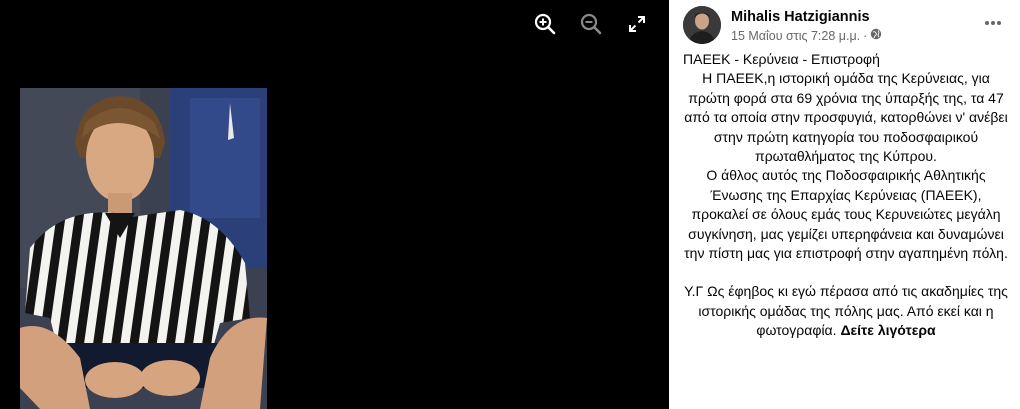 This screenshot has width=1020, height=409. I want to click on more-options-icon, so click(993, 23).